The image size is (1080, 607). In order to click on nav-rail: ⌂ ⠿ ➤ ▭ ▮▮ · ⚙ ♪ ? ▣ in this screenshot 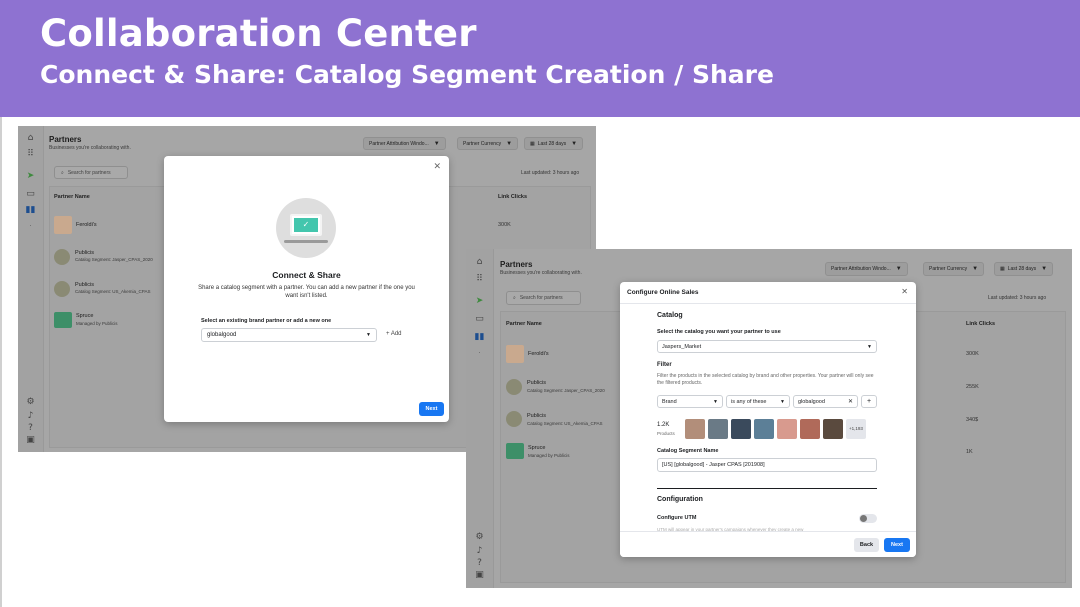, I will do `click(31, 289)`.